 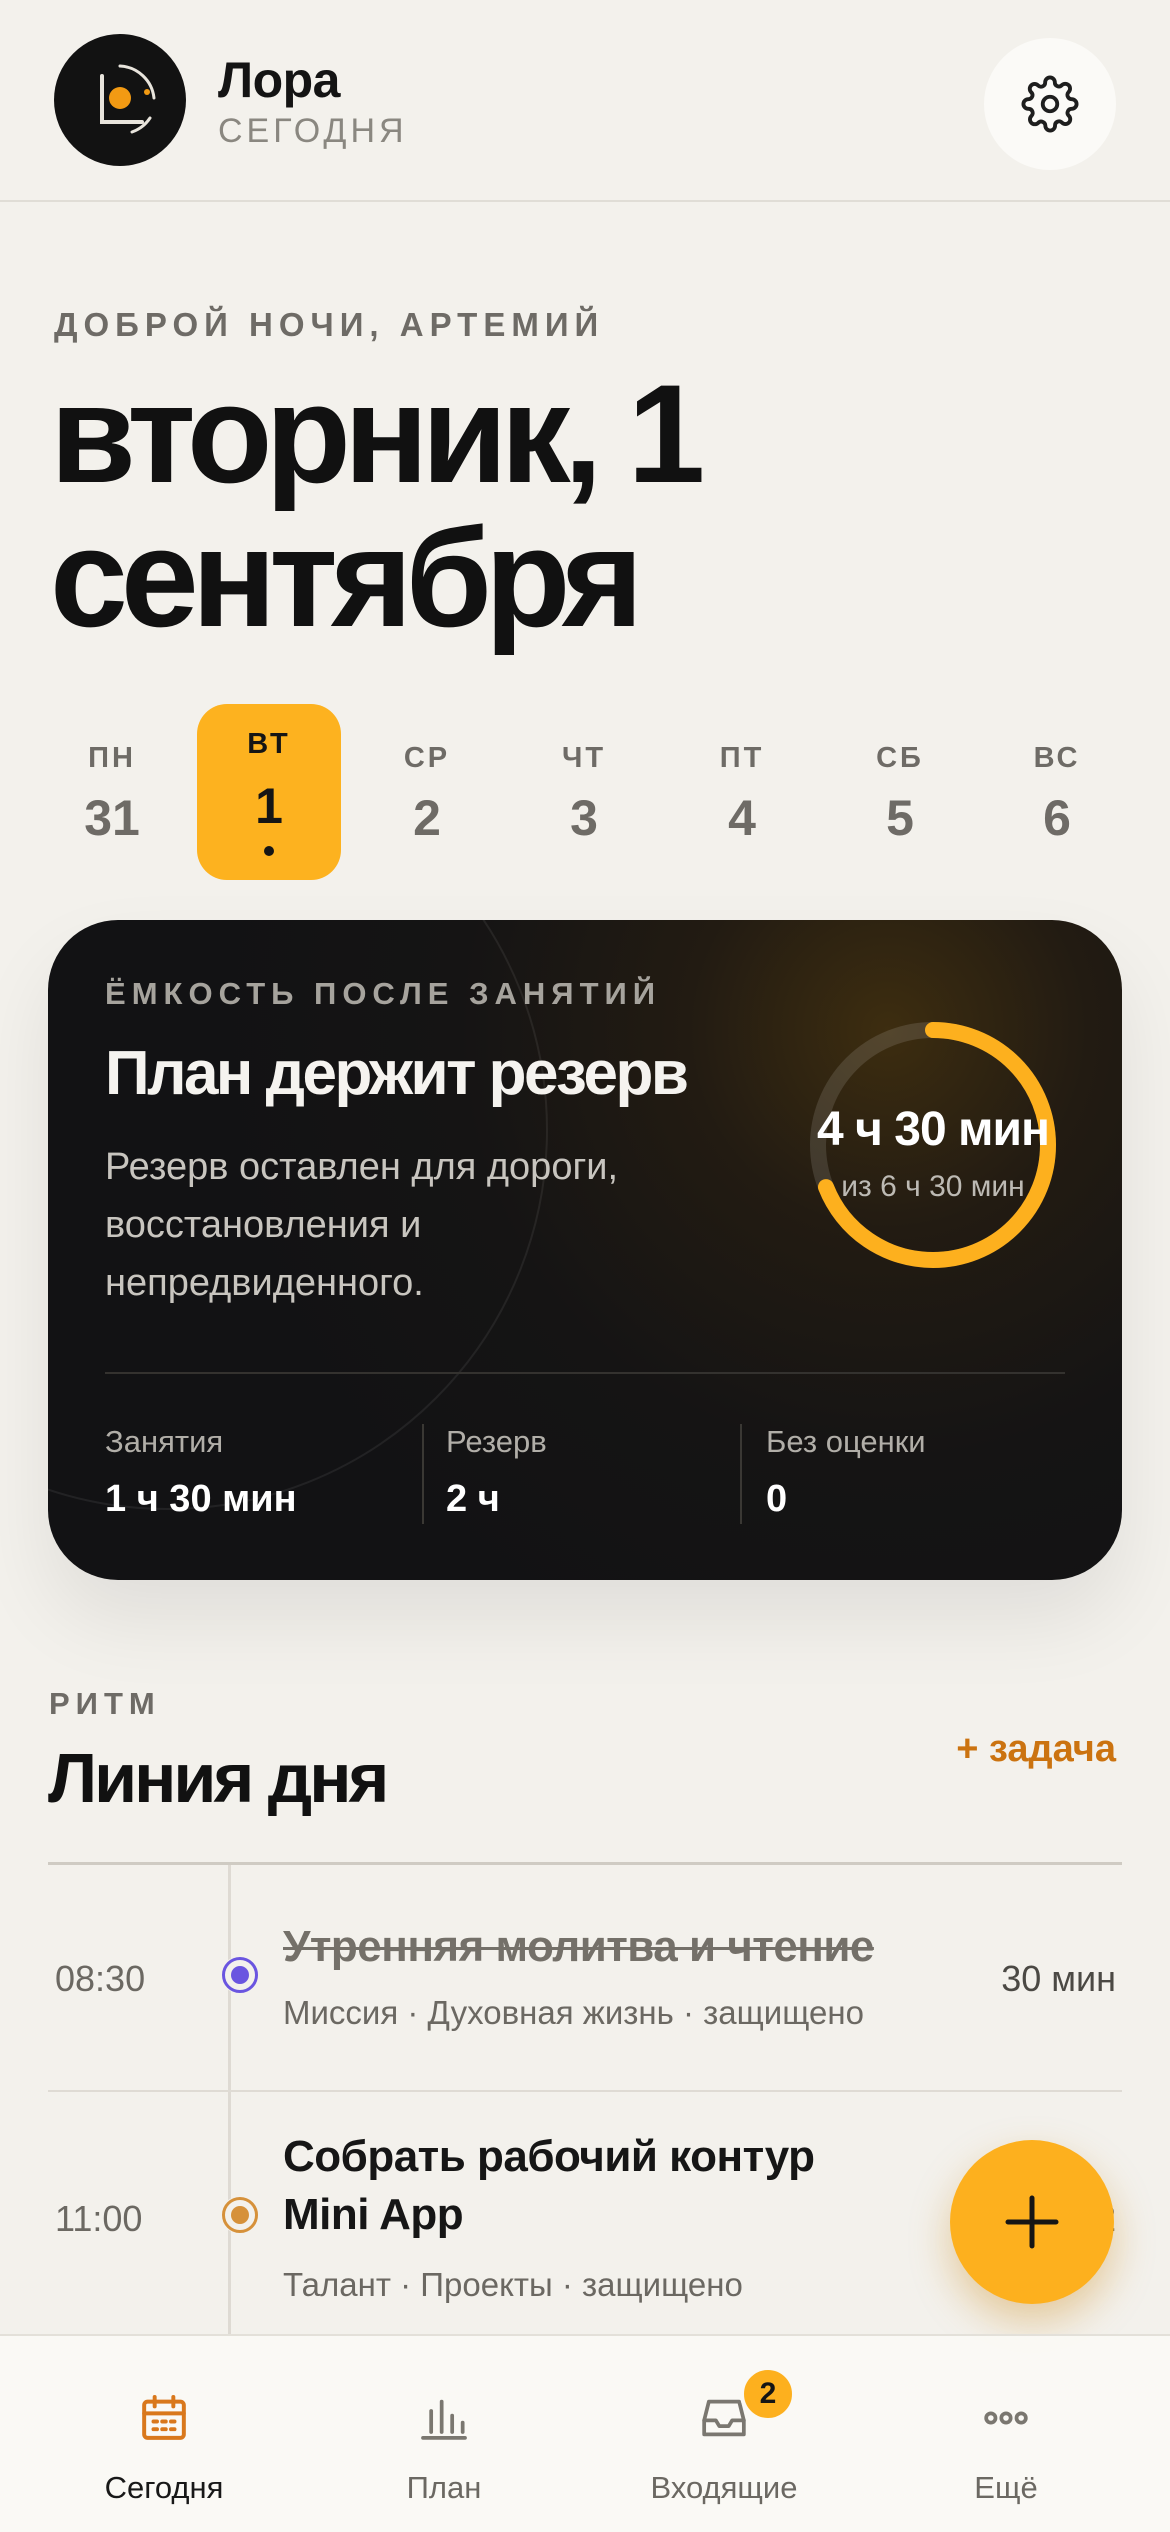 I want to click on timeline-time: 08:30, so click(x=100, y=1978).